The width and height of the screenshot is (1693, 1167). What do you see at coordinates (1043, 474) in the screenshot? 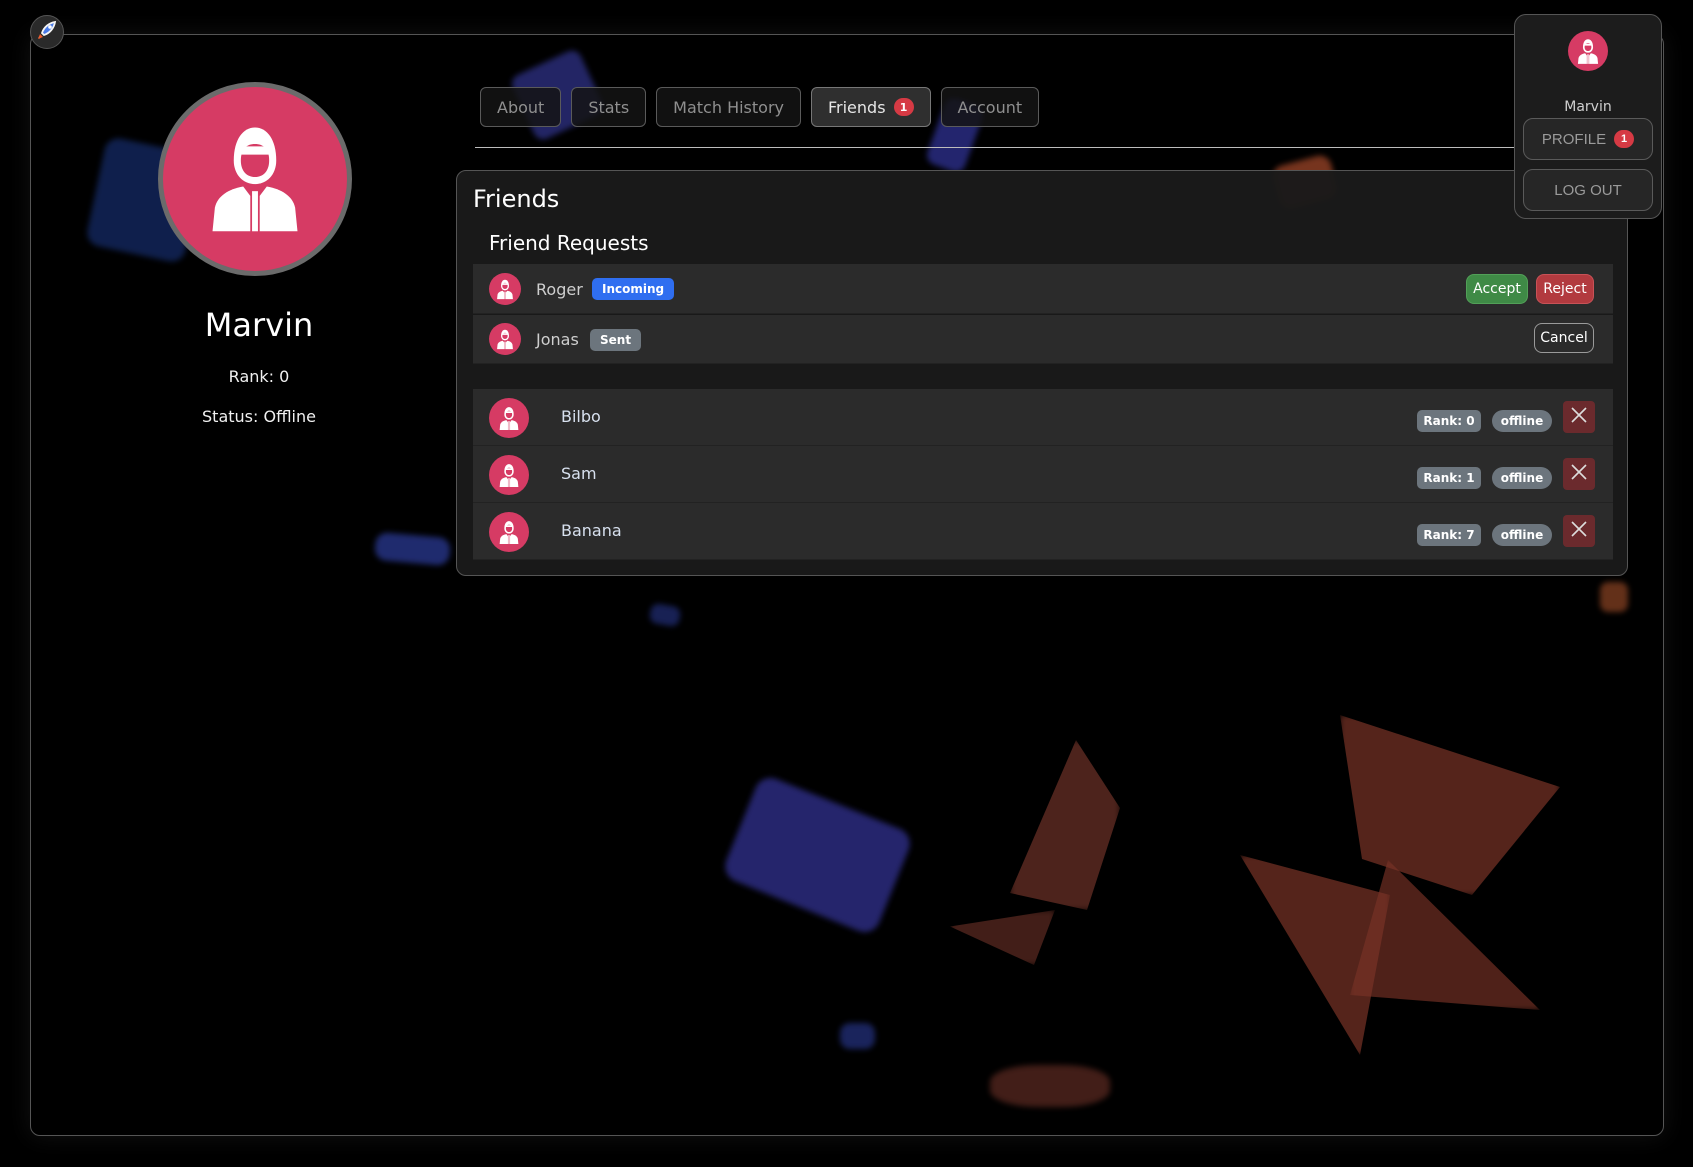
I see `friend-row: Sam Rank: 1 offline` at bounding box center [1043, 474].